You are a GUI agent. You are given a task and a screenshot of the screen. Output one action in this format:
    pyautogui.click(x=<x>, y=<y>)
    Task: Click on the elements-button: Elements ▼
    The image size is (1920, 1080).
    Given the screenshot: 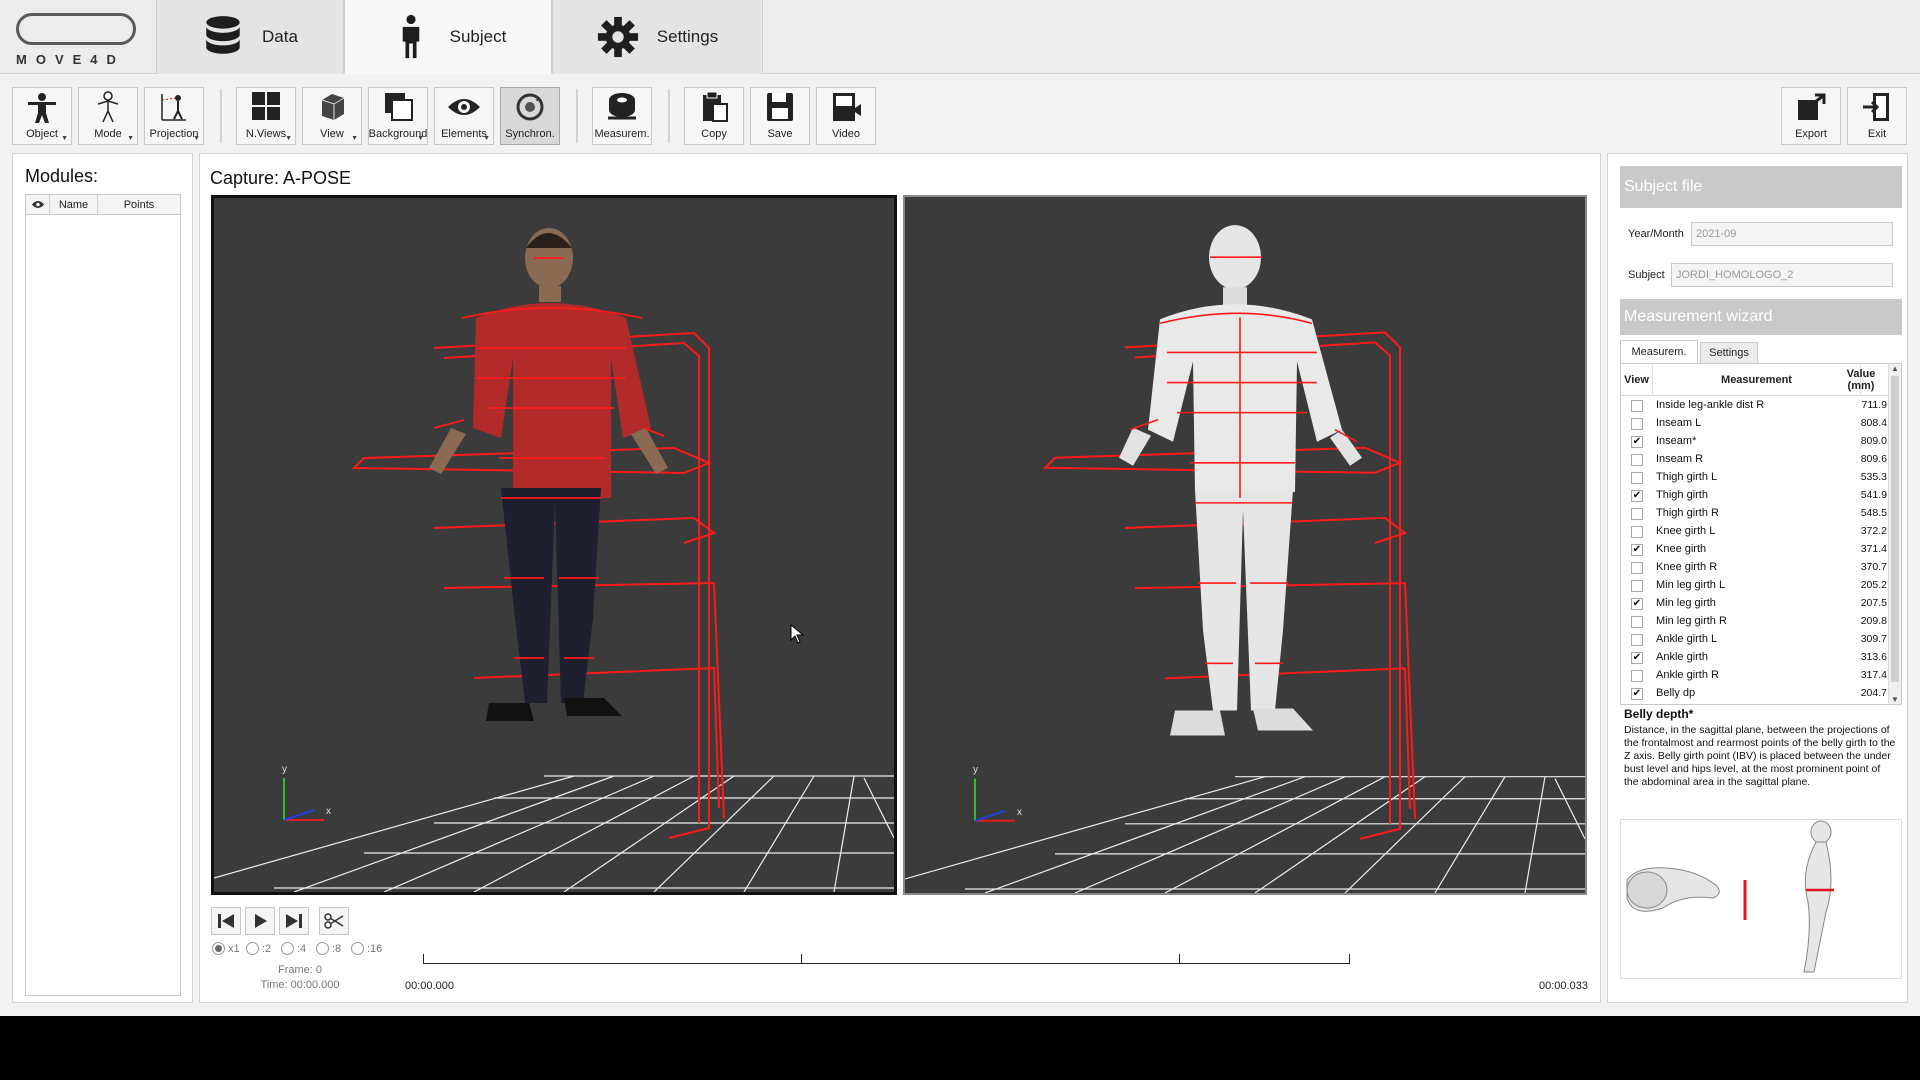 What is the action you would take?
    pyautogui.click(x=464, y=116)
    